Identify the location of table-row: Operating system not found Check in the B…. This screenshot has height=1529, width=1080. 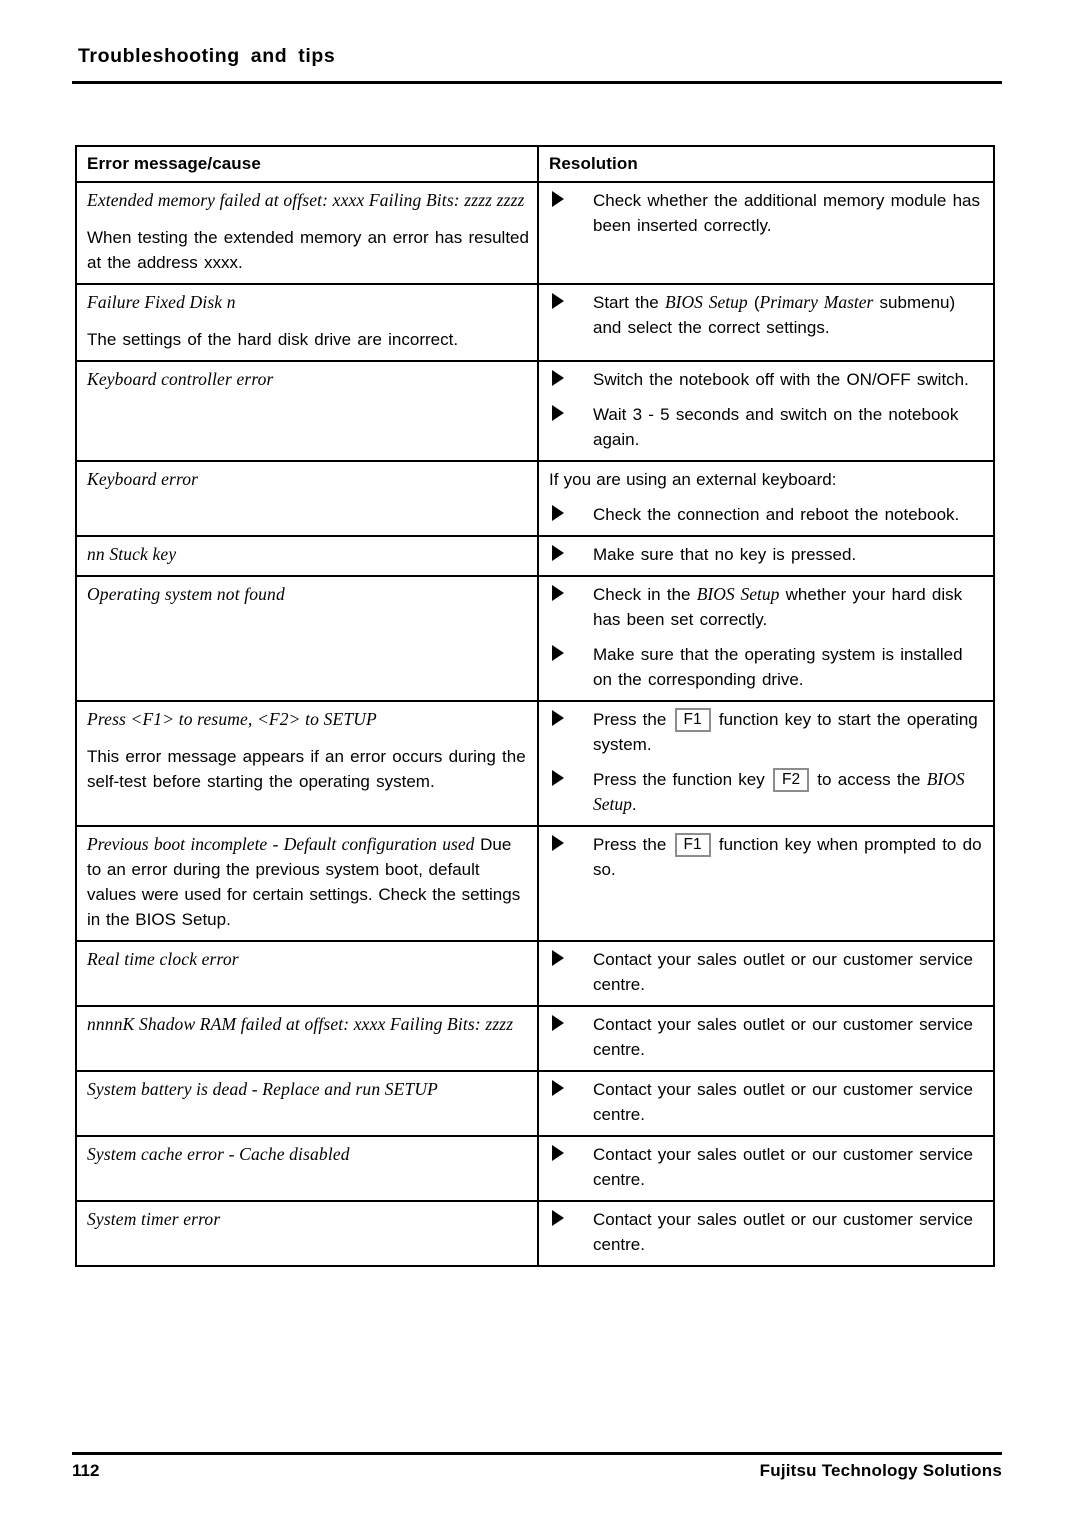
(535, 638).